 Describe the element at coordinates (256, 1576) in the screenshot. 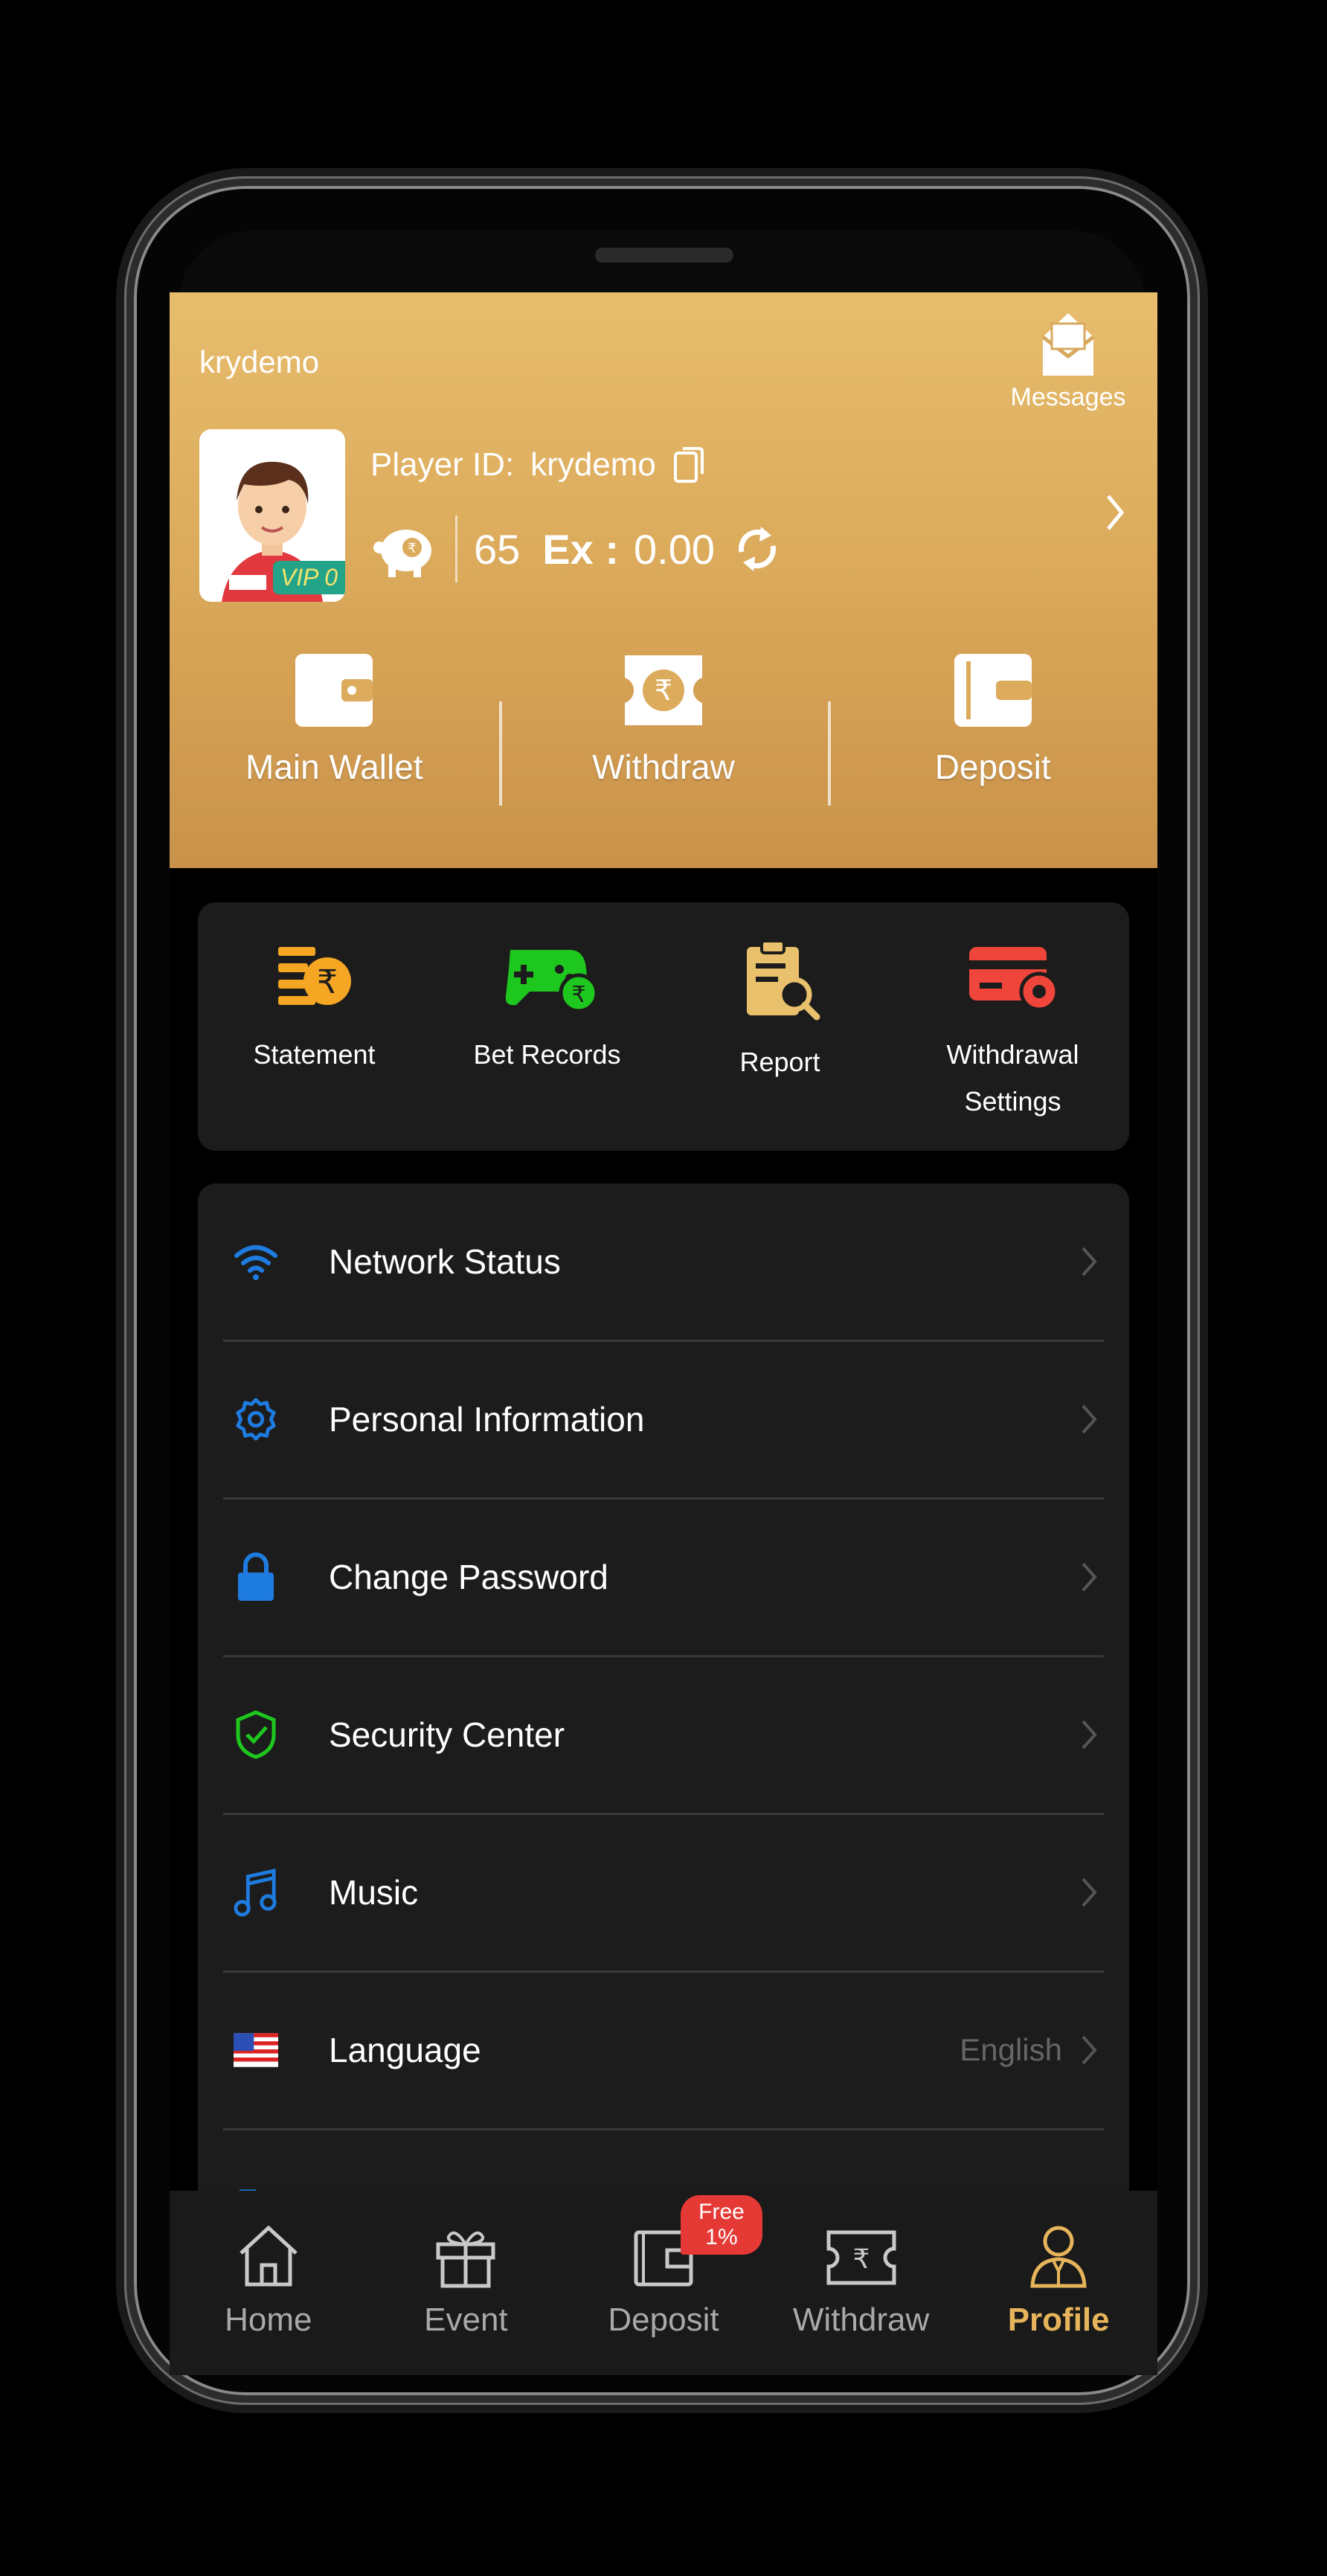

I see `lock-icon` at that location.